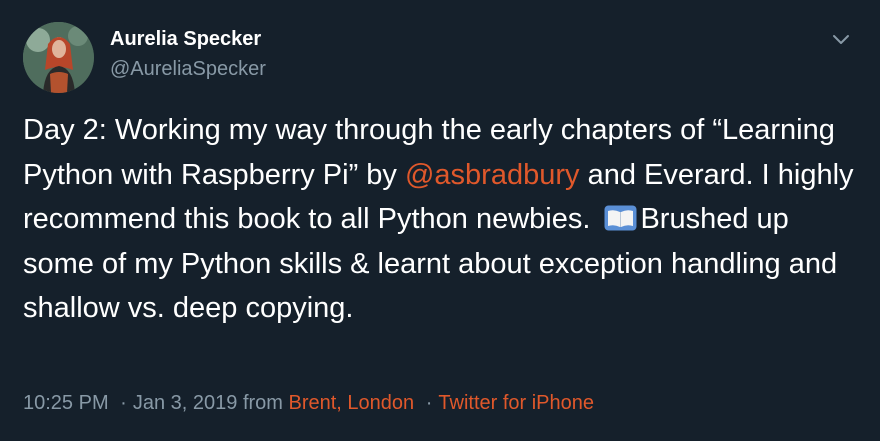  I want to click on source-link: Twitter for iPhone, so click(516, 403).